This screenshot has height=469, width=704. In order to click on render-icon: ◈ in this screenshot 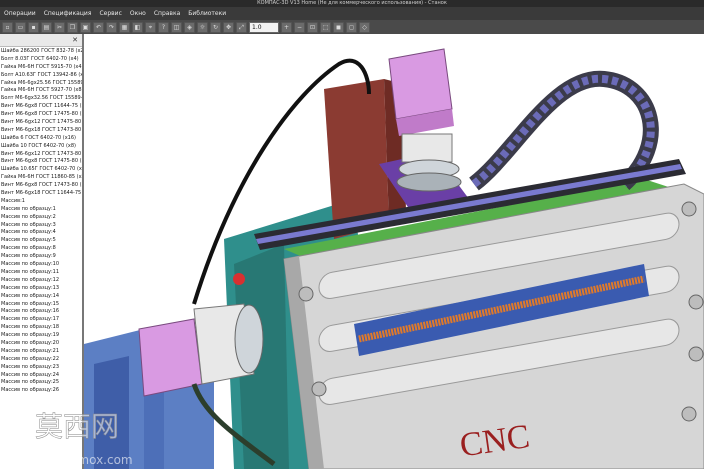, I will do `click(189, 27)`.